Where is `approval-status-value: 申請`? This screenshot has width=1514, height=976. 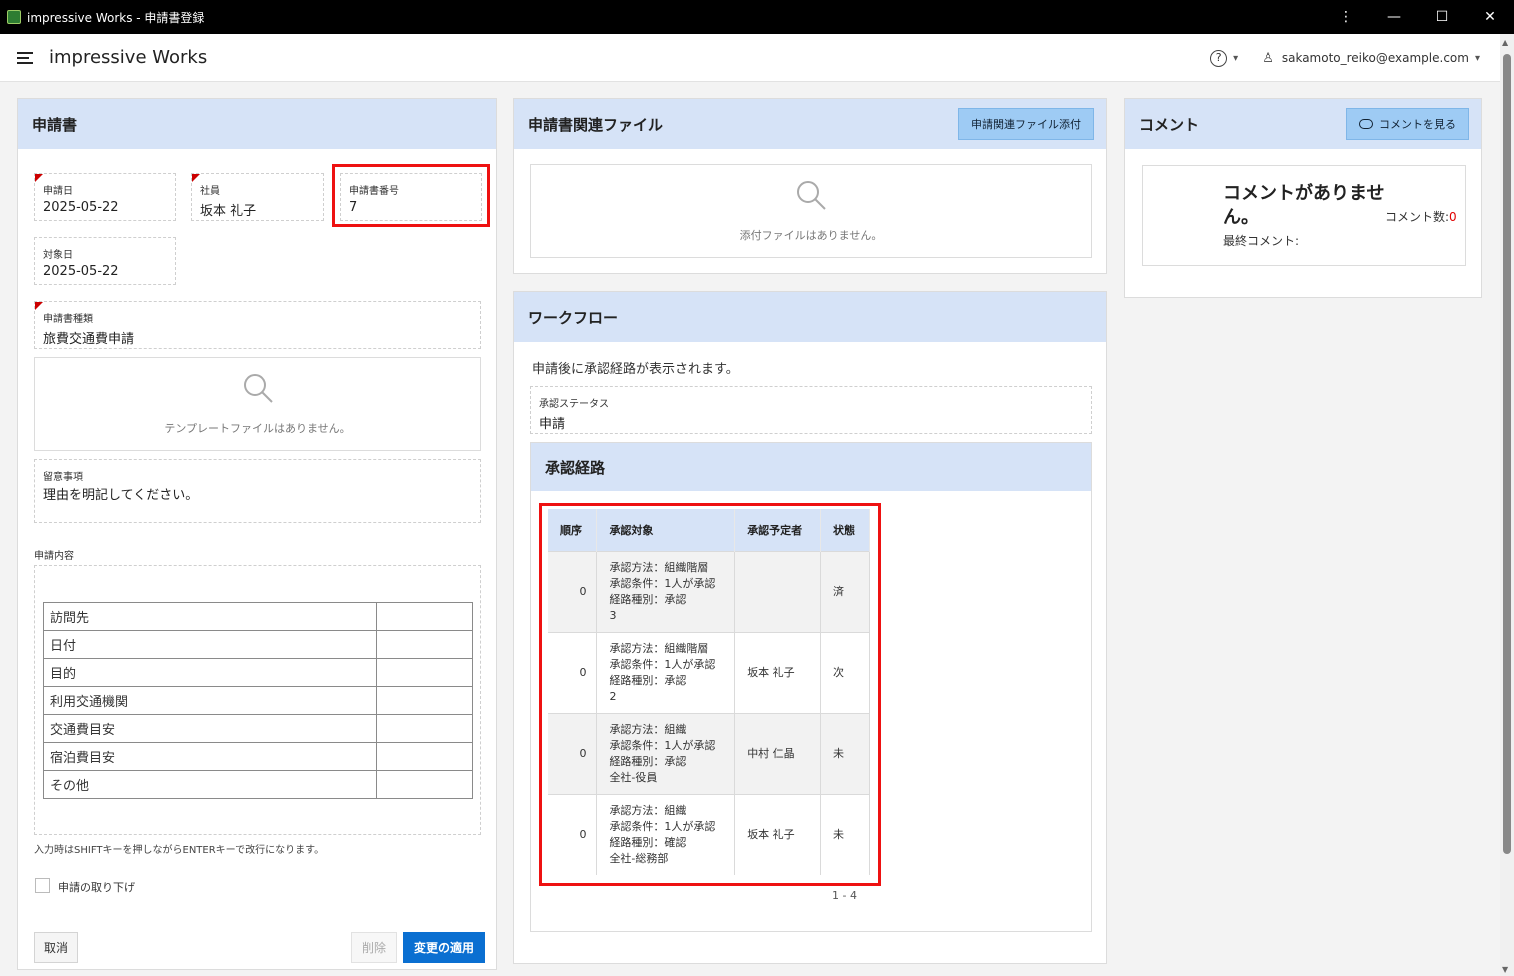
approval-status-value: 申請 is located at coordinates (552, 424).